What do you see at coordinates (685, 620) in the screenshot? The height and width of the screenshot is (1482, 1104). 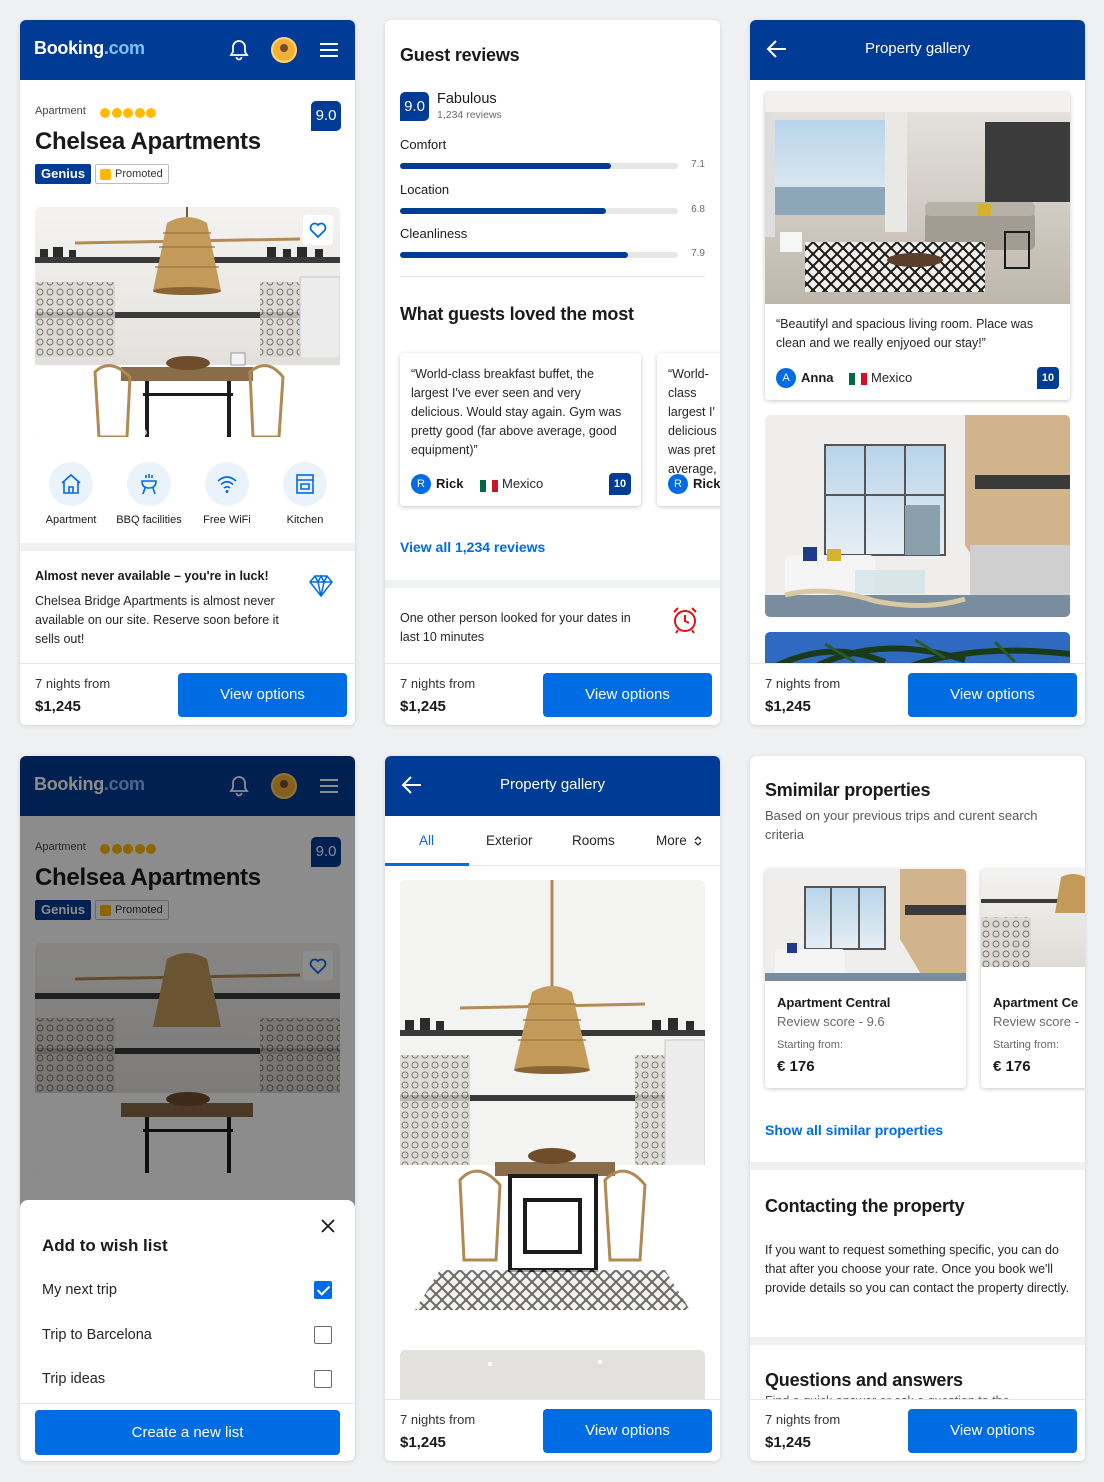 I see `alarm-clock-icon` at bounding box center [685, 620].